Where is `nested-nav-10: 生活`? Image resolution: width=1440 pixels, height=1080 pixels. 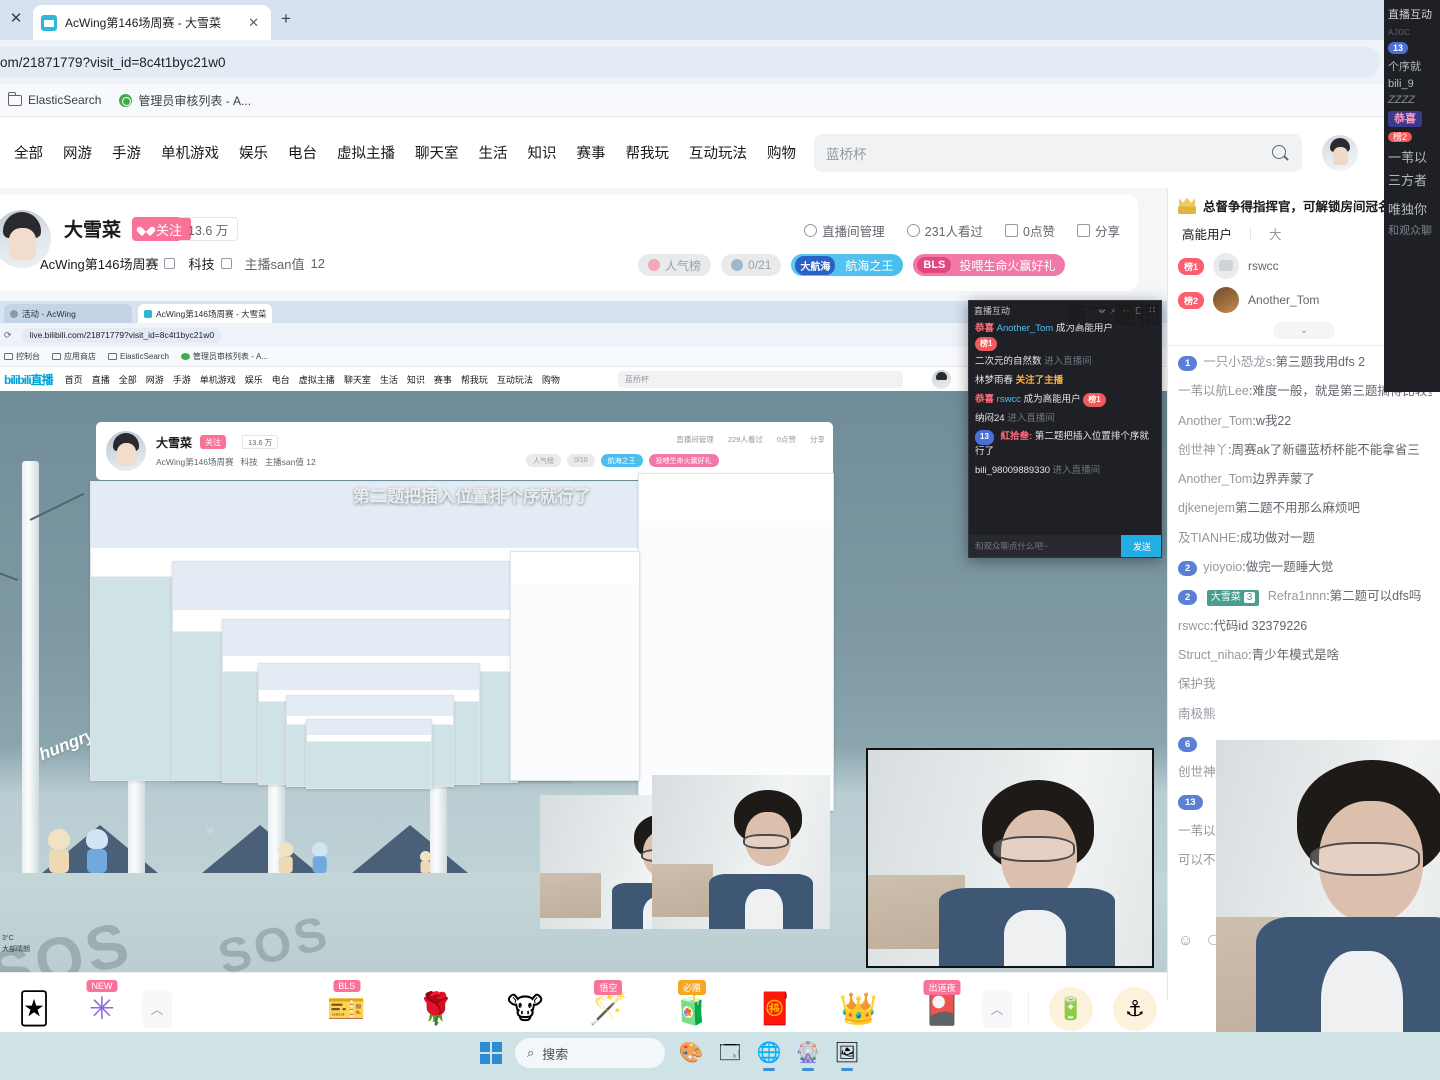
nested-nav-10: 生活 is located at coordinates (389, 379).